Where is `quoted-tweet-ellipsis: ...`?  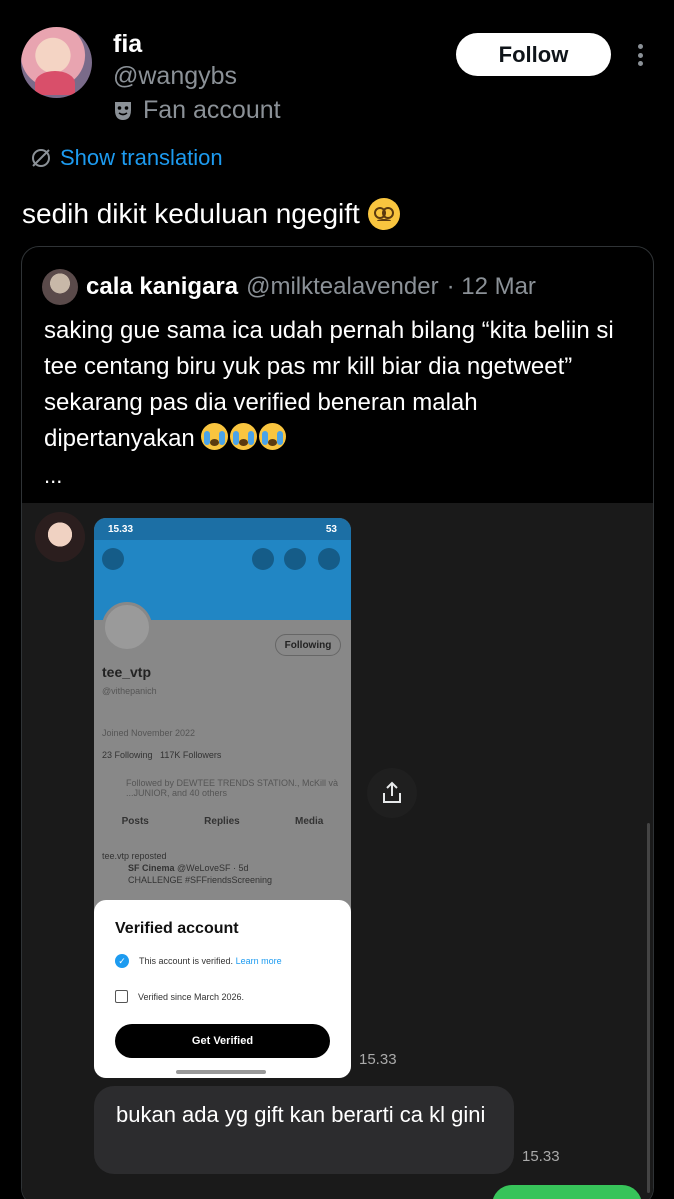
quoted-tweet-ellipsis: ... is located at coordinates (53, 475).